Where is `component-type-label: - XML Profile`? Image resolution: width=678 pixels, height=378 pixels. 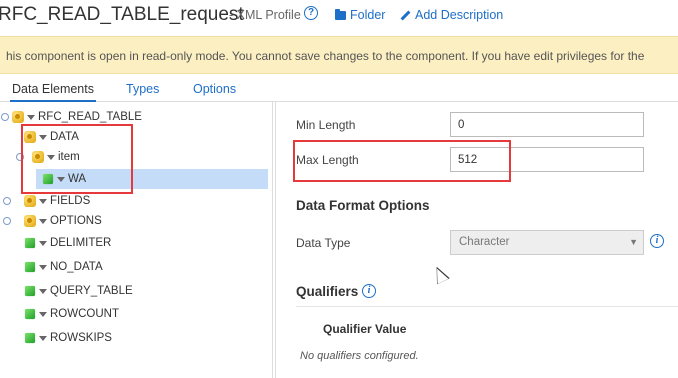 component-type-label: - XML Profile is located at coordinates (265, 15).